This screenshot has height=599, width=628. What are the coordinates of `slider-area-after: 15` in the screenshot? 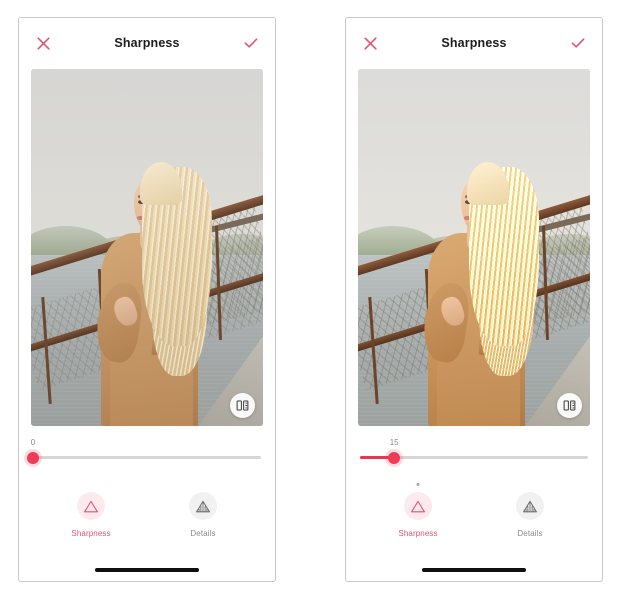 It's located at (474, 447).